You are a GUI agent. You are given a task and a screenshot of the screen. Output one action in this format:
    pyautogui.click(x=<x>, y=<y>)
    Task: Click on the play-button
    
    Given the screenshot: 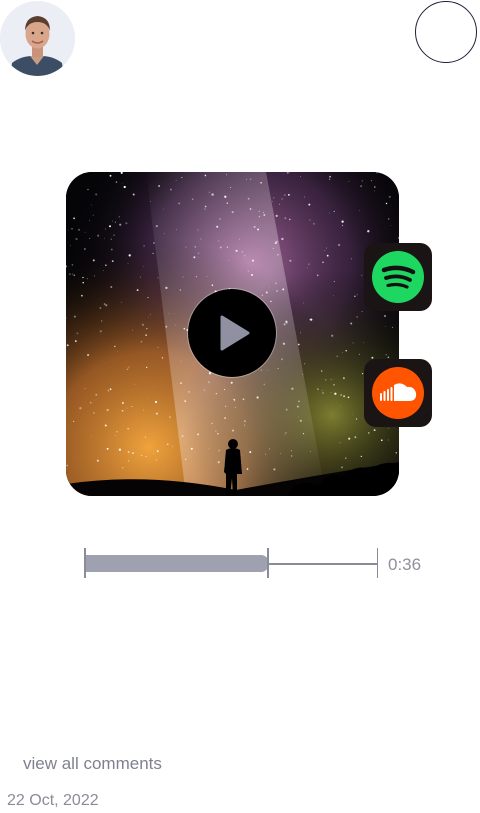 What is the action you would take?
    pyautogui.click(x=232, y=333)
    